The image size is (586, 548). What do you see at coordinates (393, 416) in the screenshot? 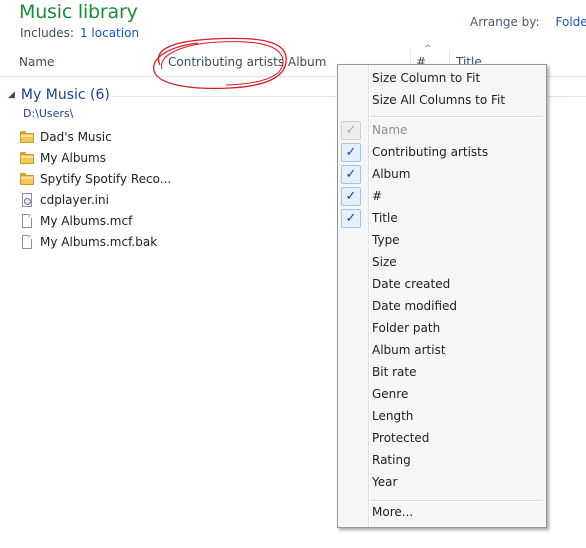
I see `menu-item-label: Length` at bounding box center [393, 416].